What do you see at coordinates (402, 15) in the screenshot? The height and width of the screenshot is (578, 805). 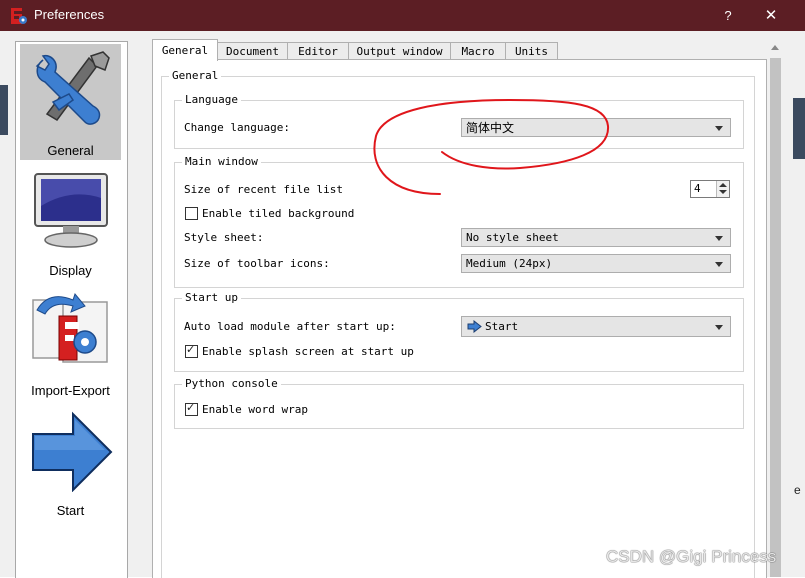 I see `title-bar: Preferences ? ✕` at bounding box center [402, 15].